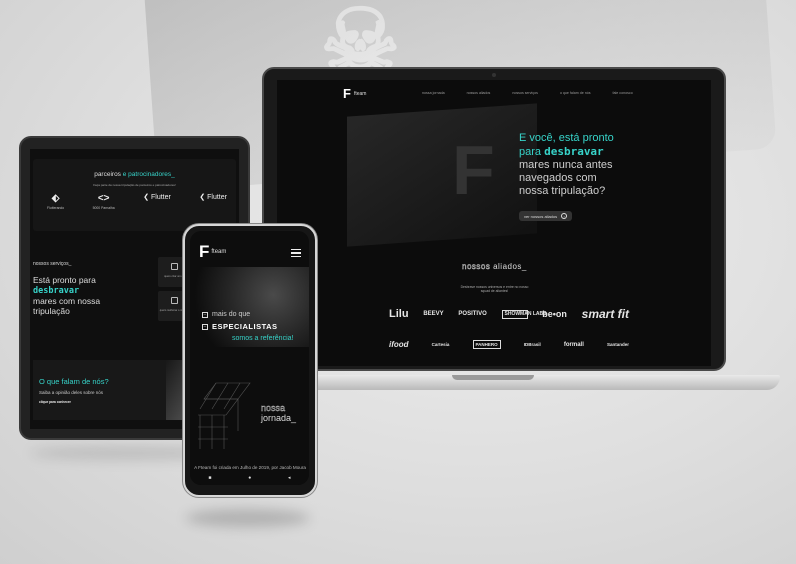 The width and height of the screenshot is (796, 564). I want to click on nav-link-contato: fale conosco, so click(623, 93).